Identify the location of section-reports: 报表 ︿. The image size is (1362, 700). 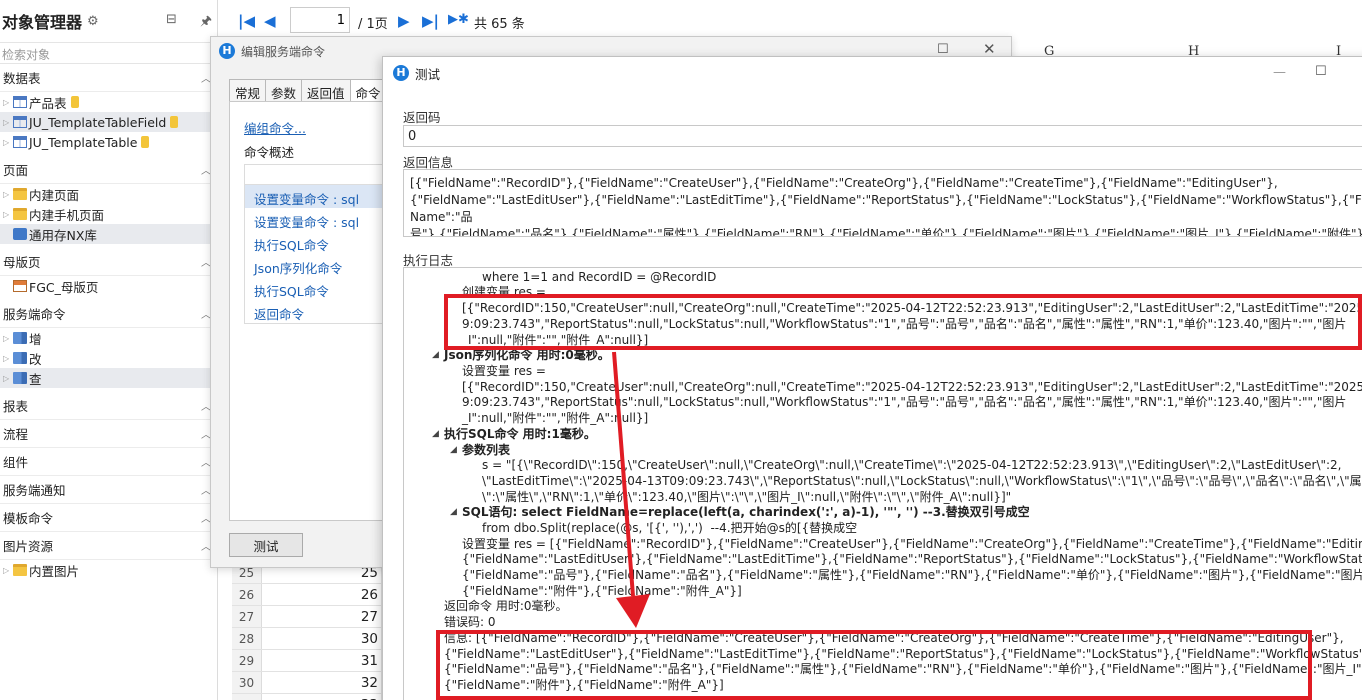
(108, 406).